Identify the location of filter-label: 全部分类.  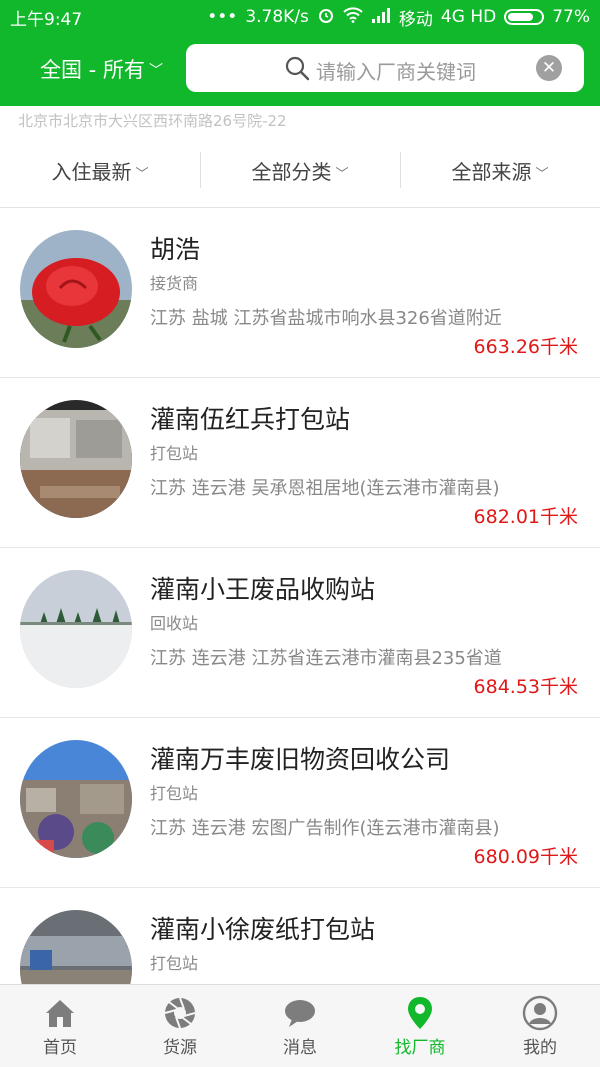
(291, 172).